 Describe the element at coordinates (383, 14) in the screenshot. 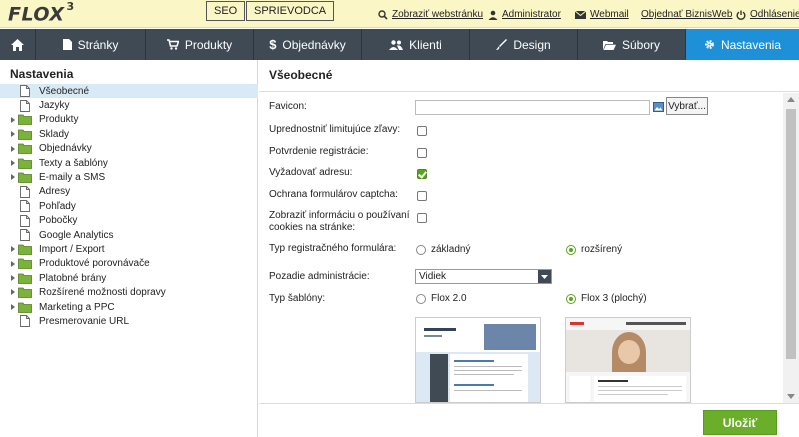

I see `search-icon` at that location.